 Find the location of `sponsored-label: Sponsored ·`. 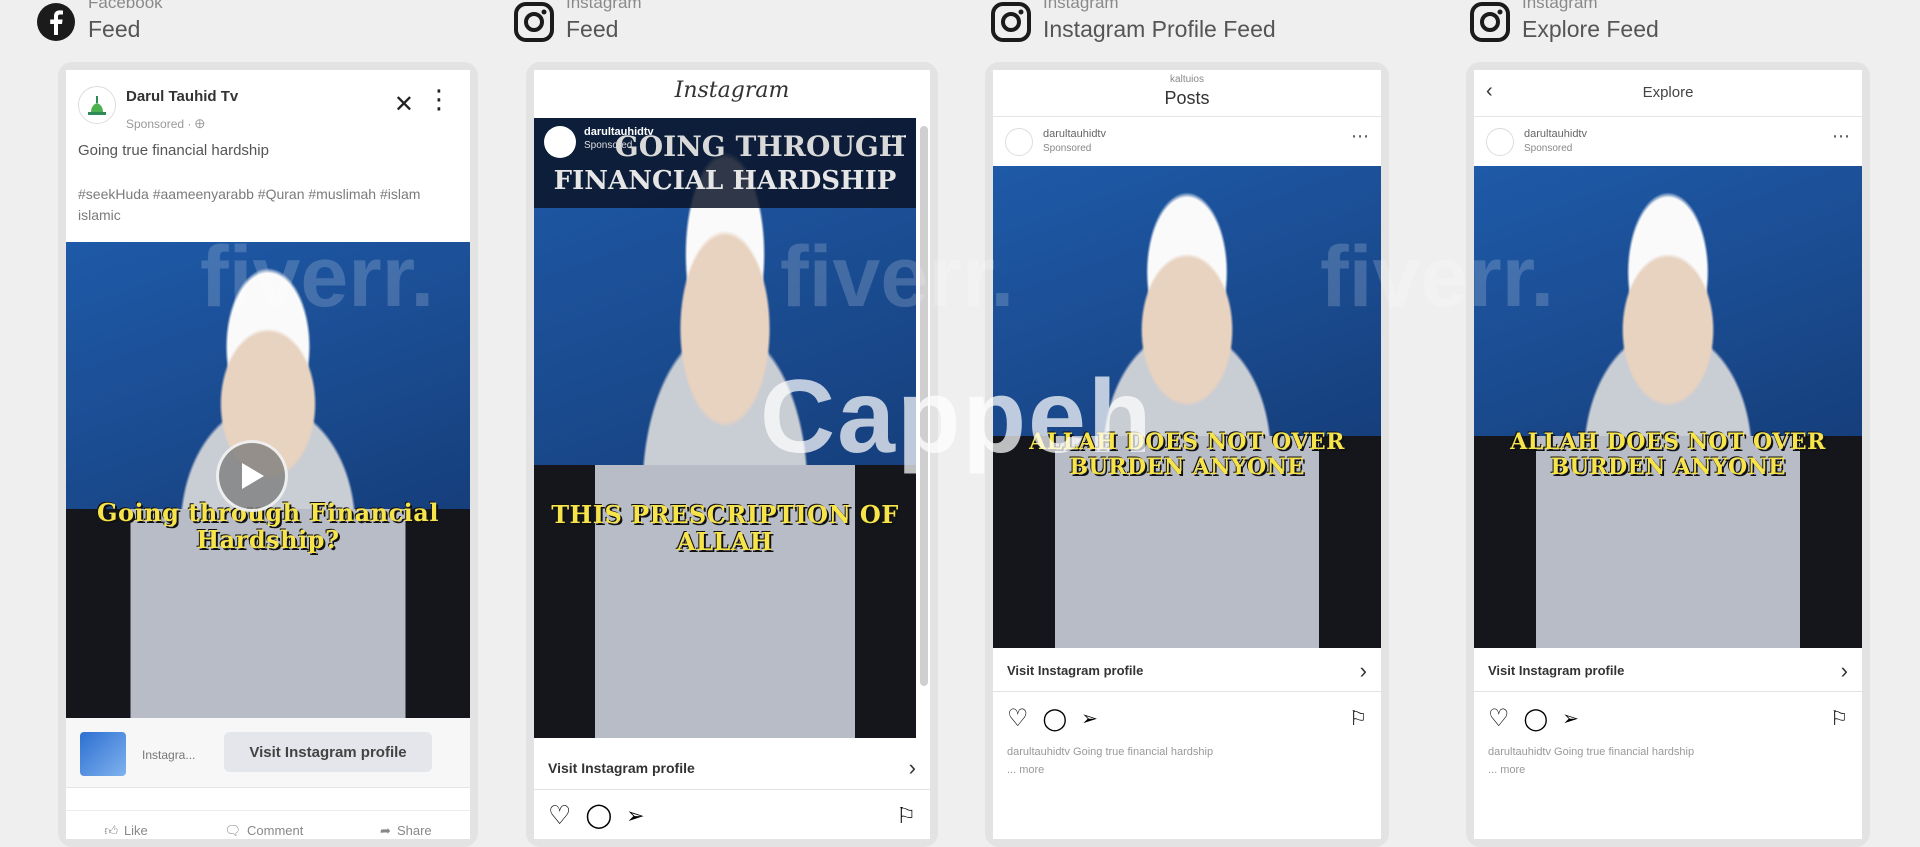

sponsored-label: Sponsored · is located at coordinates (160, 124).